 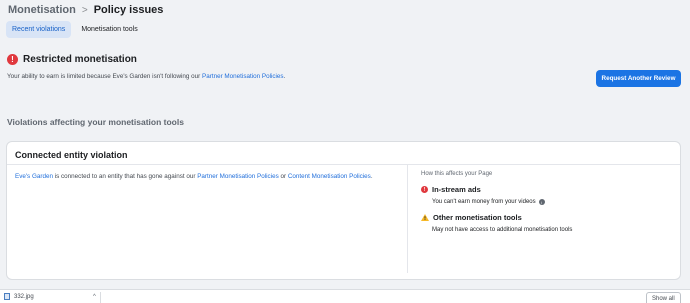 I want to click on download-bar: 332.jpg ^ Show all, so click(x=345, y=296).